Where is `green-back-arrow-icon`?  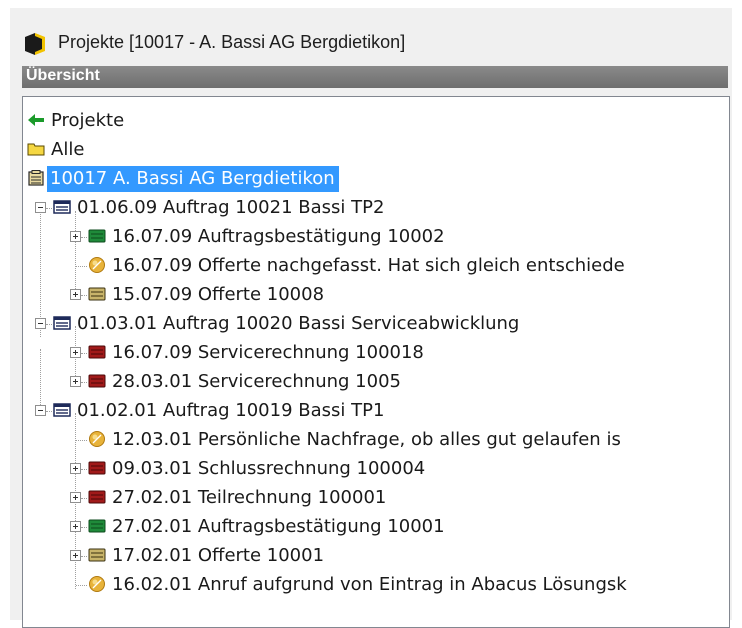 green-back-arrow-icon is located at coordinates (36, 120).